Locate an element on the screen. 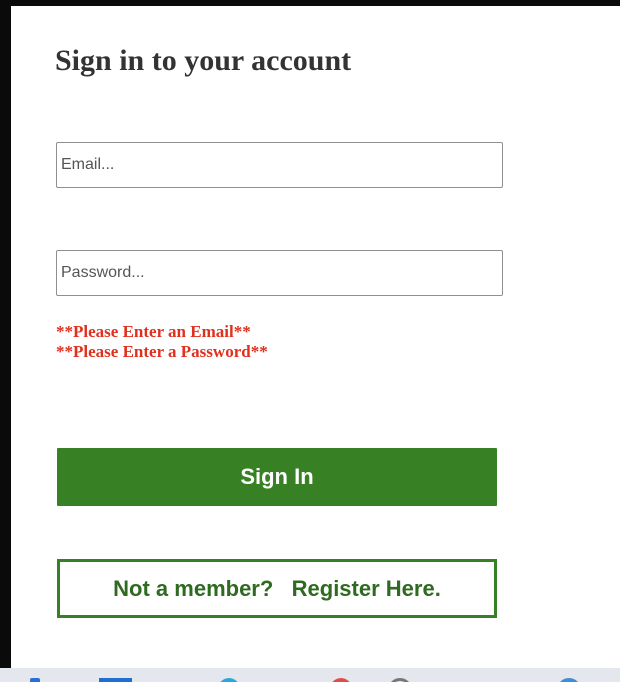 The width and height of the screenshot is (620, 682). password-field is located at coordinates (279, 273).